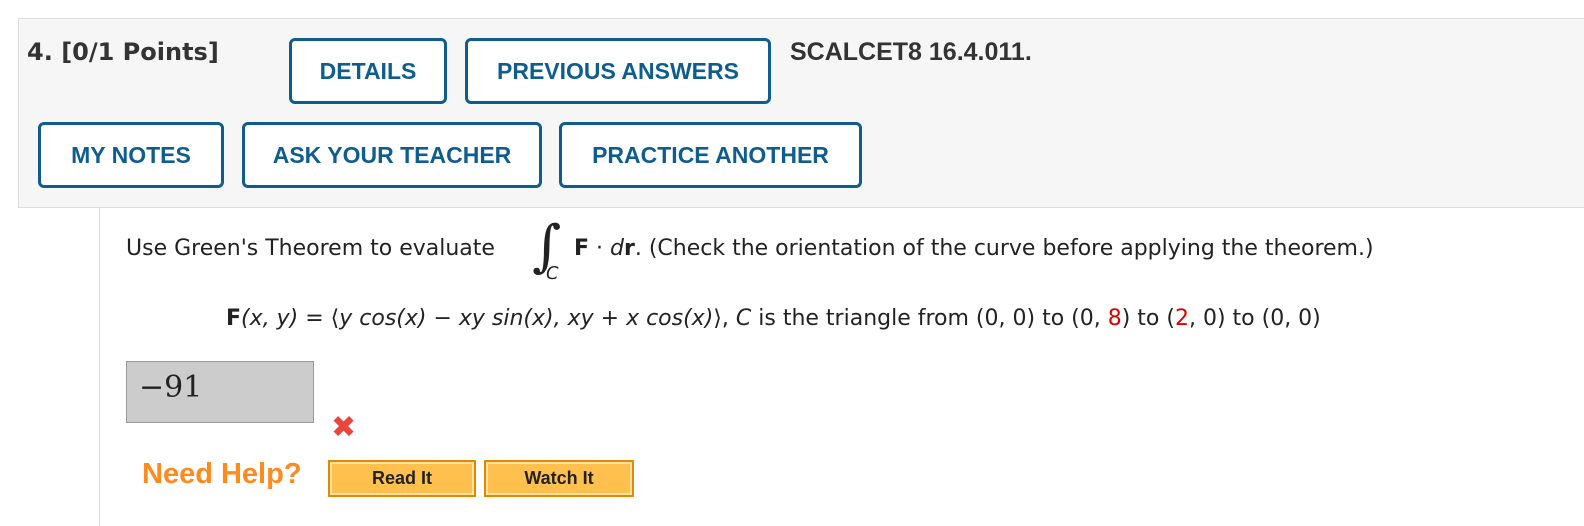 The width and height of the screenshot is (1584, 526). Describe the element at coordinates (1181, 318) in the screenshot. I see `vertex-value-2: 2` at that location.